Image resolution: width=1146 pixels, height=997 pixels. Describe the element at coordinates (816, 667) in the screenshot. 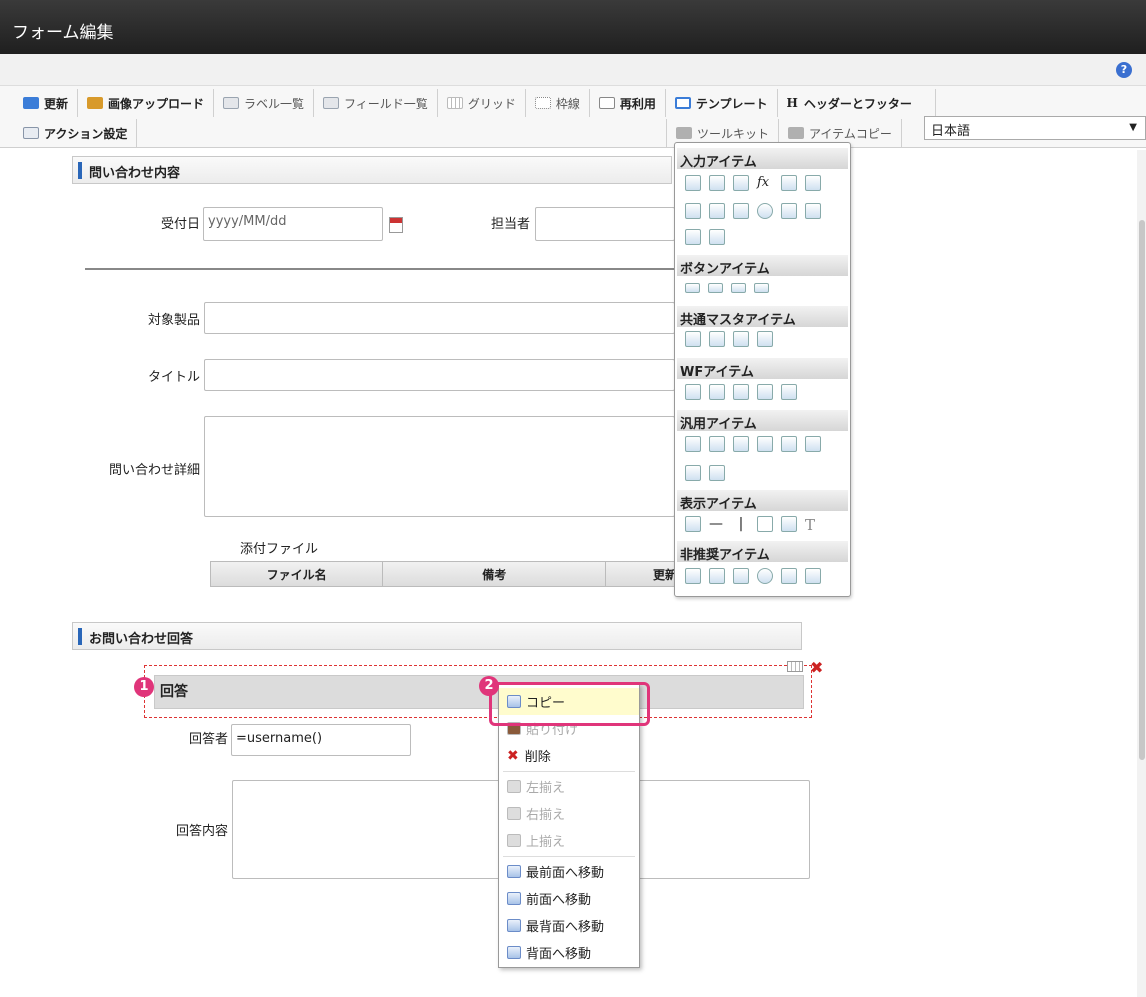

I see `delete-icon: ✖` at that location.